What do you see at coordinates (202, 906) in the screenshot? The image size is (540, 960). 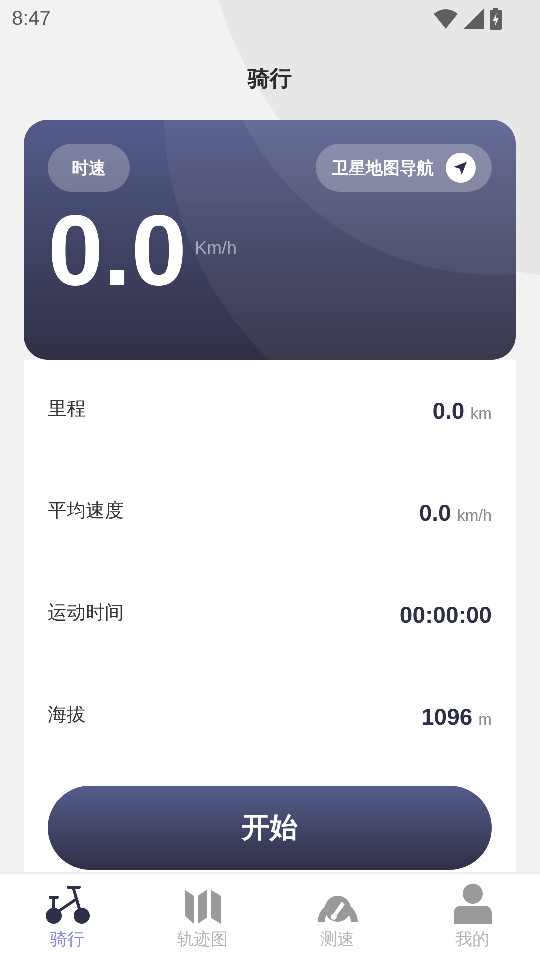 I see `map-icon` at bounding box center [202, 906].